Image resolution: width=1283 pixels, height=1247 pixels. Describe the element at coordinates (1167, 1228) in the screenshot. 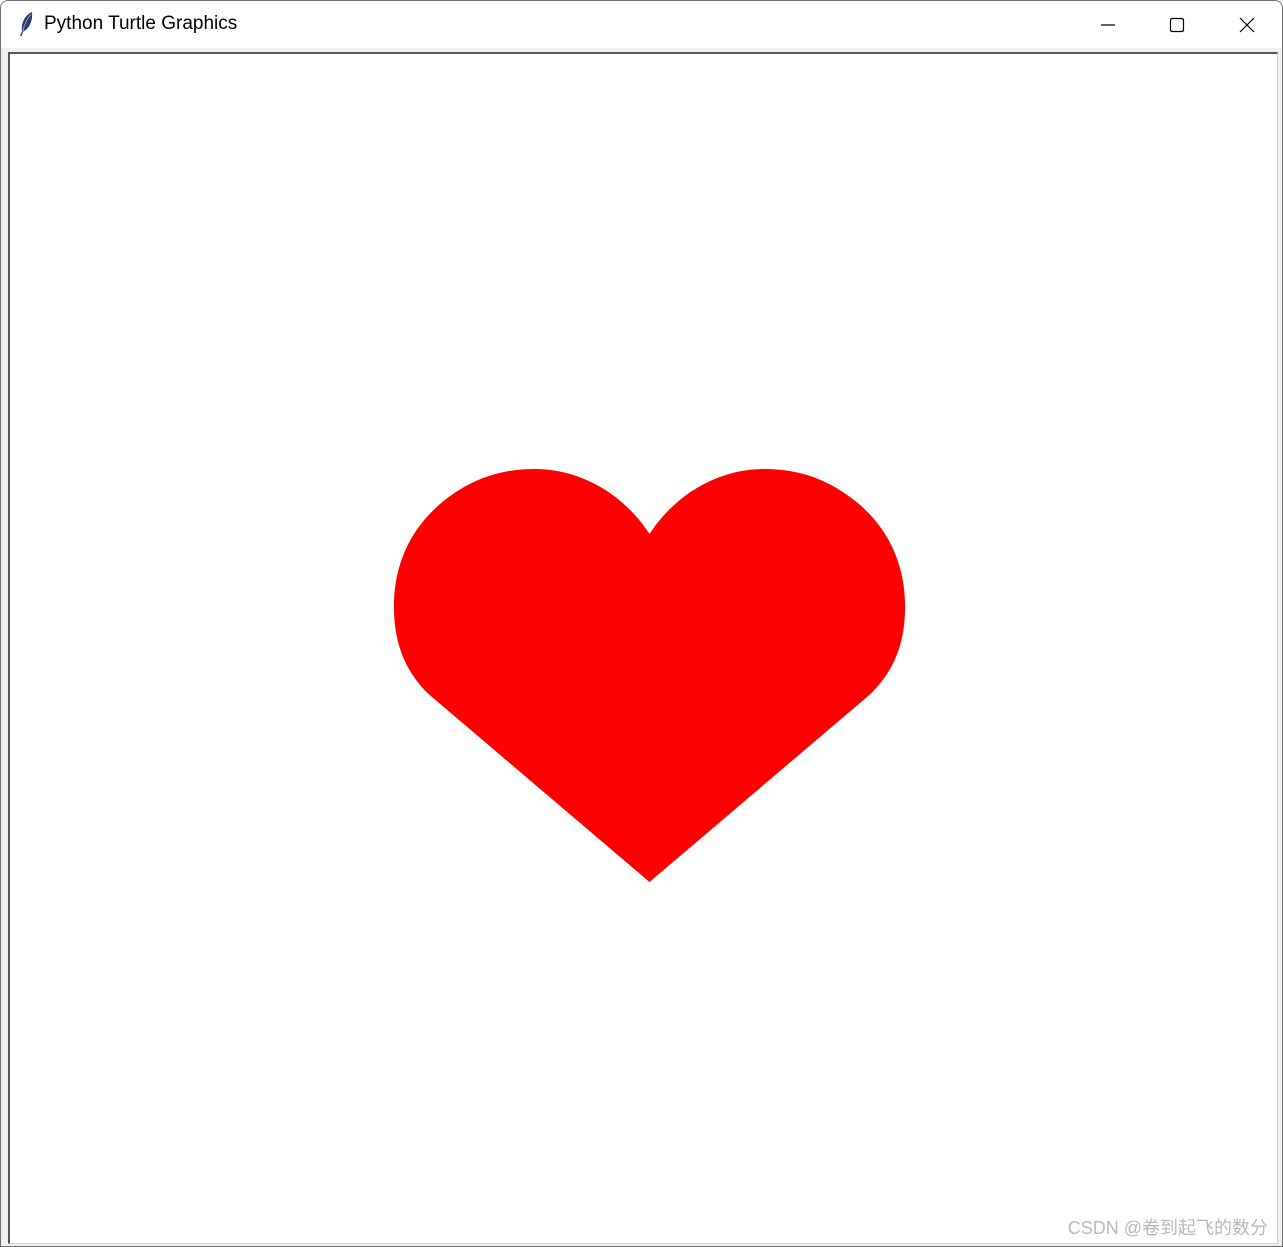

I see `watermark-text: CSDN @卷到起飞的数分` at that location.